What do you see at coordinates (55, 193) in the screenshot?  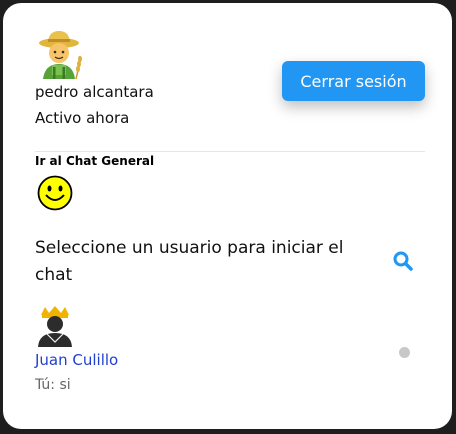 I see `smiley-face-icon` at bounding box center [55, 193].